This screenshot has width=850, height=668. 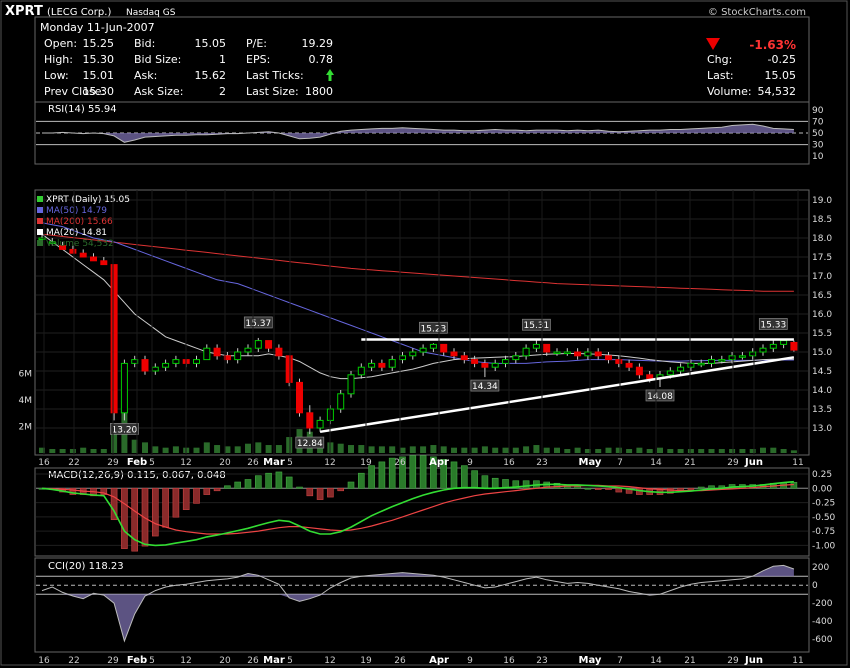 I want to click on price-tick-label: 15.5, so click(x=822, y=334).